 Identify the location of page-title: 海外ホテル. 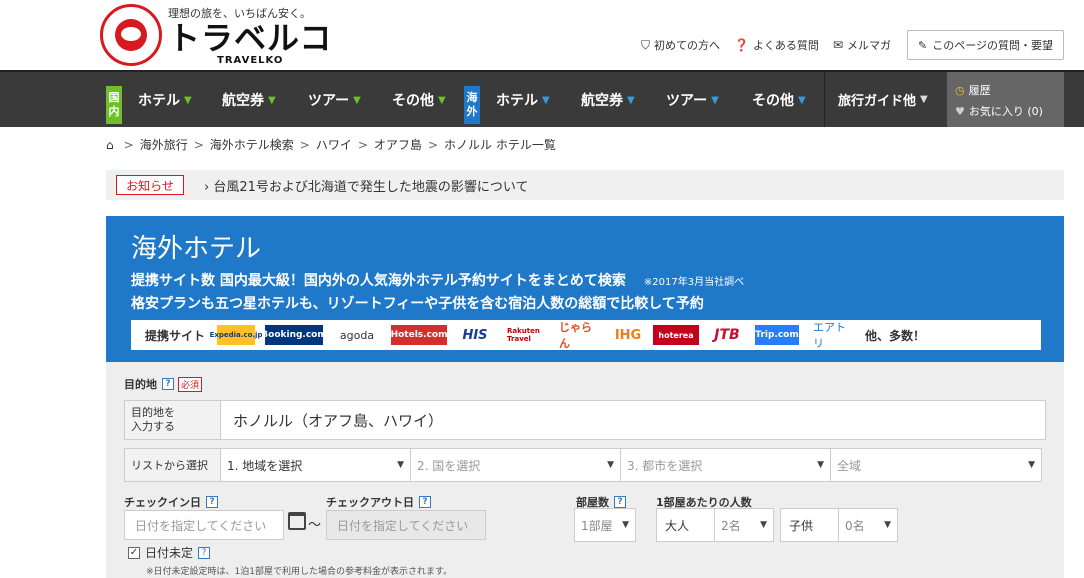
(196, 249).